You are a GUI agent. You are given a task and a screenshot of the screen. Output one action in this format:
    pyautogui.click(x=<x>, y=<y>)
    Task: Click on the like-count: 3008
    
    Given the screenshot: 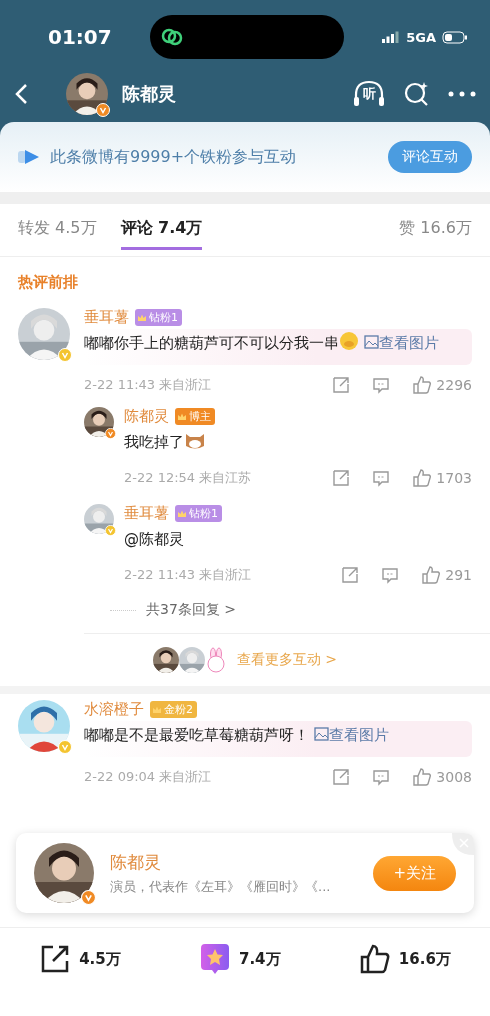 What is the action you would take?
    pyautogui.click(x=454, y=777)
    